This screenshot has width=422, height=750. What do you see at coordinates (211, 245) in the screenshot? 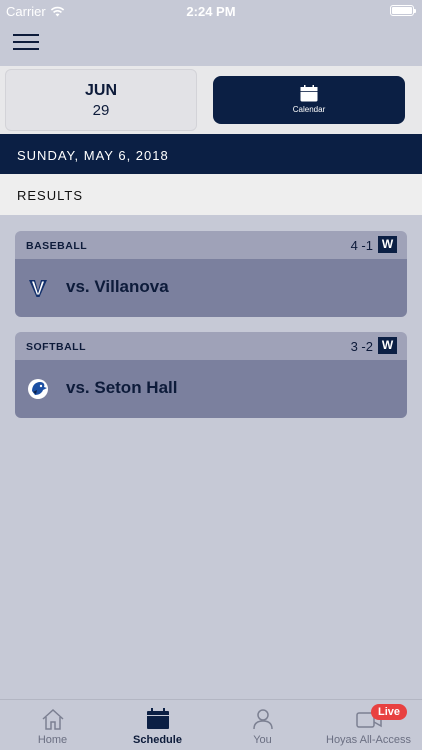
I see `game-card-header: BASEBALL 4 -1 W` at bounding box center [211, 245].